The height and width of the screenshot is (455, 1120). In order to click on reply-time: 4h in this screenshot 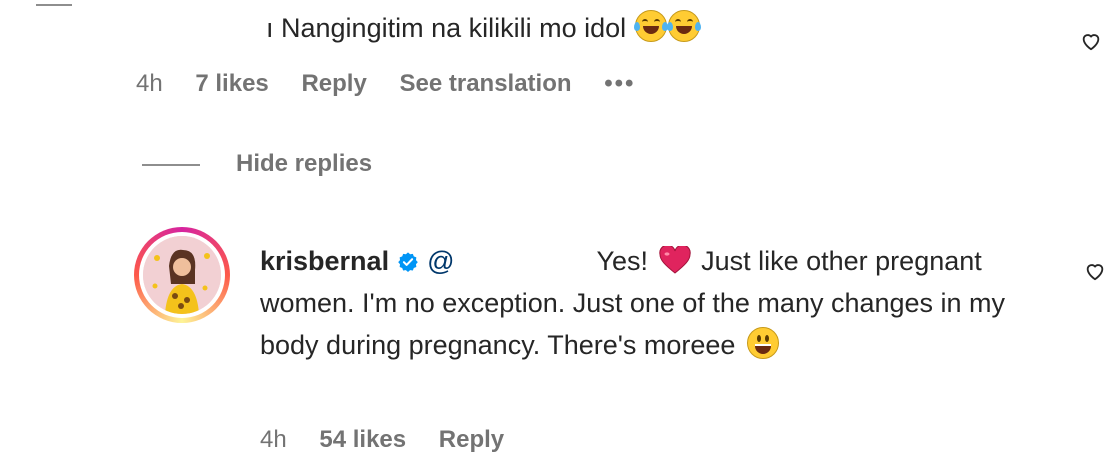, I will do `click(273, 439)`.